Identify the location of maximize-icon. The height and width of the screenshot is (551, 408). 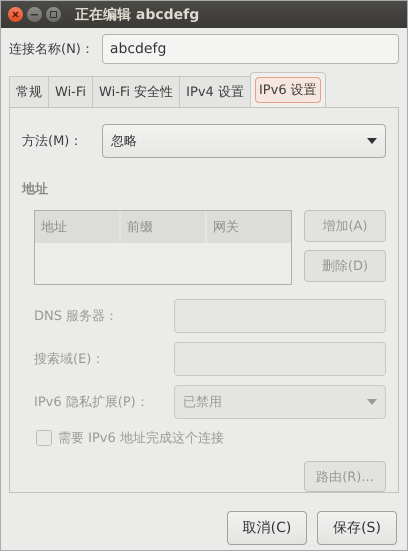
(53, 14).